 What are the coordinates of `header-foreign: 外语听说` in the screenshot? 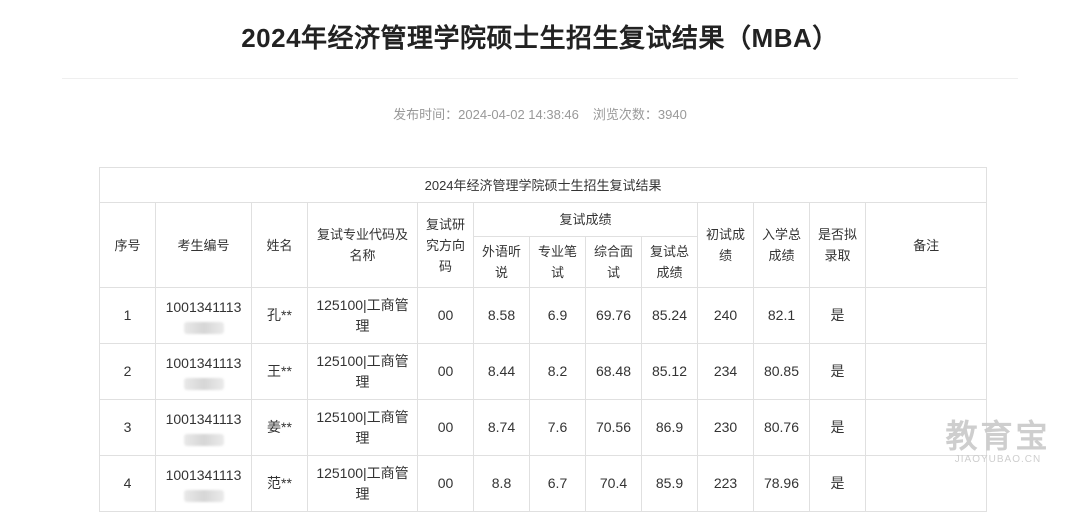 It's located at (501, 262).